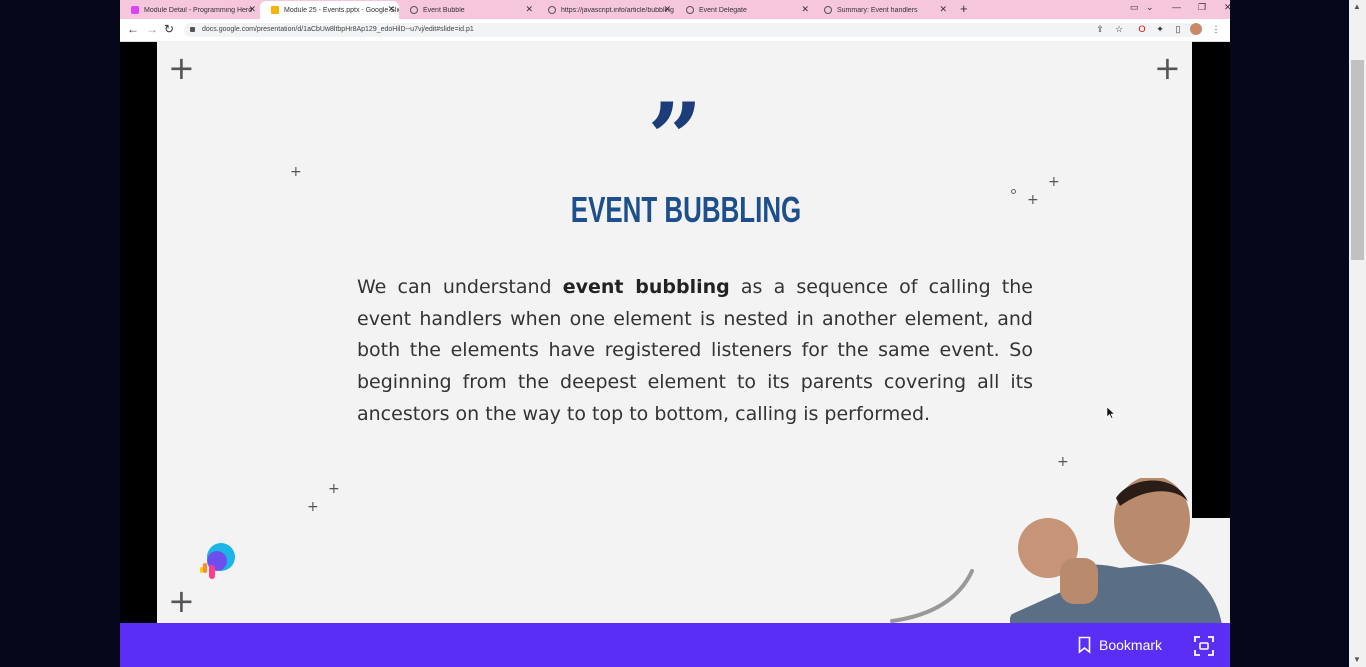 The width and height of the screenshot is (1366, 667). What do you see at coordinates (1178, 29) in the screenshot?
I see `sidebar-icon: ▯` at bounding box center [1178, 29].